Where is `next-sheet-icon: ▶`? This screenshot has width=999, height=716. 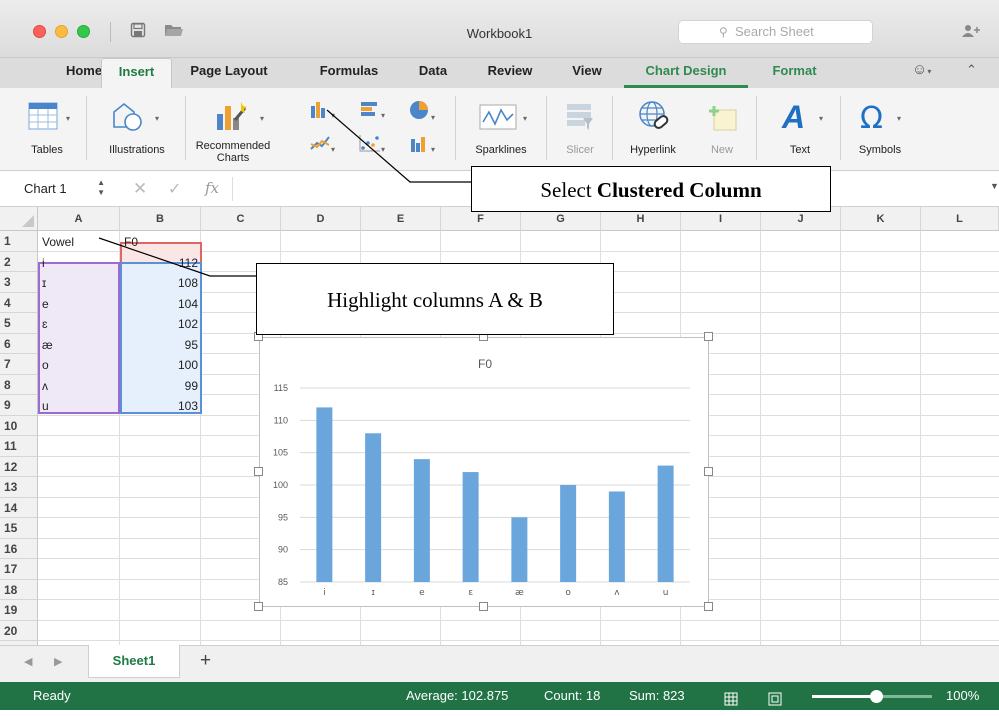
next-sheet-icon: ▶ is located at coordinates (58, 661).